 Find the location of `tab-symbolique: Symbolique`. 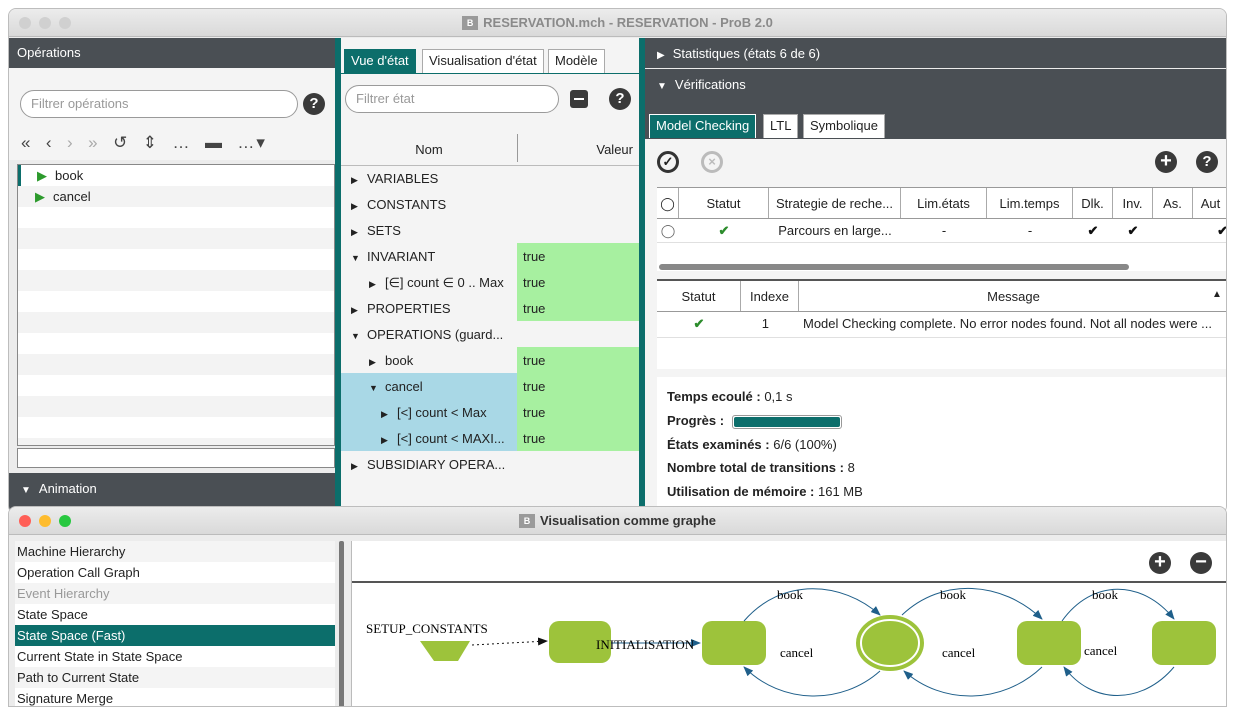

tab-symbolique: Symbolique is located at coordinates (844, 126).